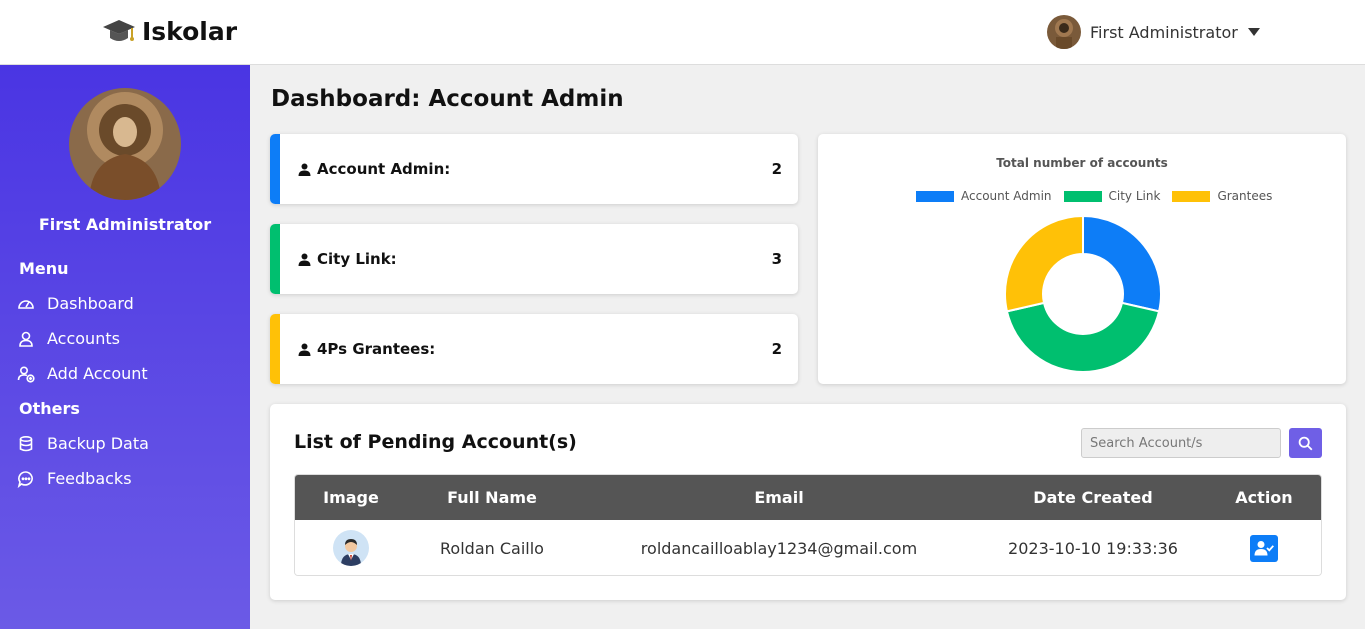 The height and width of the screenshot is (629, 1365). I want to click on graduation-cap-icon, so click(119, 30).